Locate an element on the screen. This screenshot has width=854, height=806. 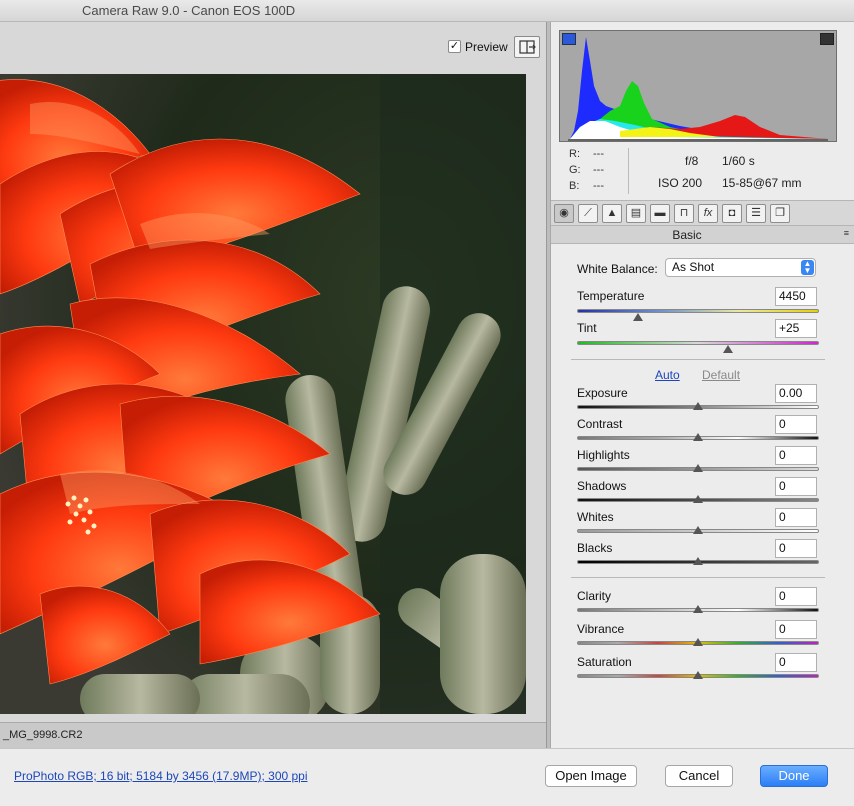
tint-slider is located at coordinates (698, 343).